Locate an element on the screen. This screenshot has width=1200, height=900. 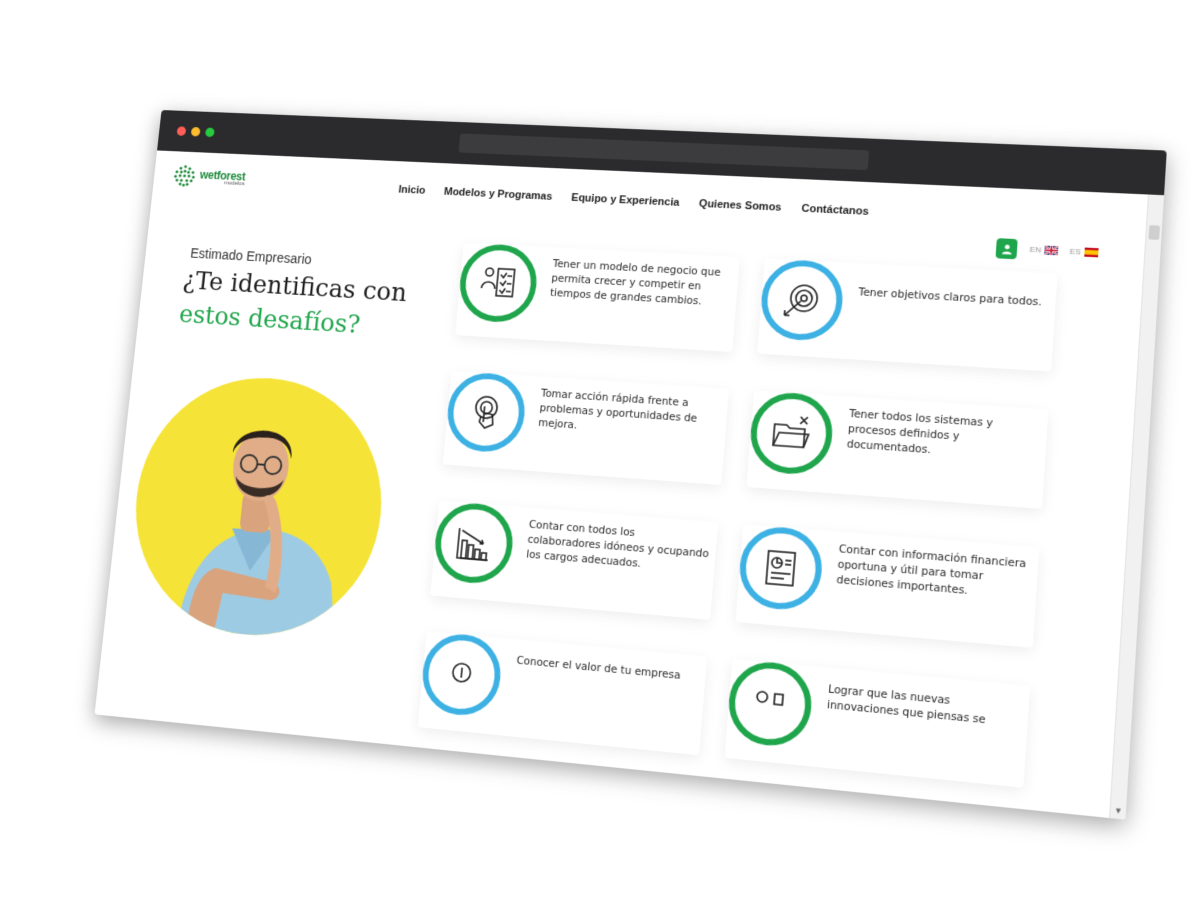
logo-tree-icon is located at coordinates (184, 176).